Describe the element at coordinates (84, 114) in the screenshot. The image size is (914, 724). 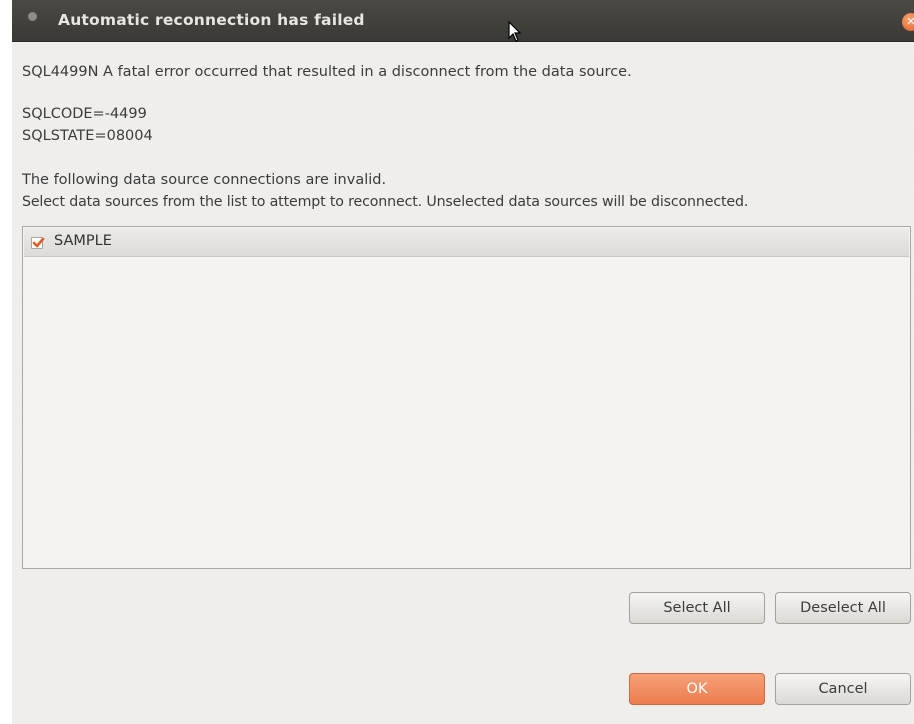
I see `sqlcode-text: SQLCODE=-4499` at that location.